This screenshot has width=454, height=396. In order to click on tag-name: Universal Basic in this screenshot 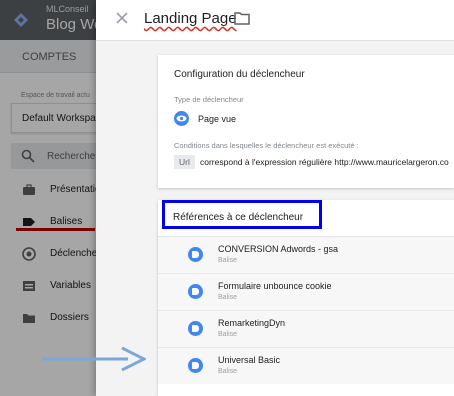, I will do `click(249, 360)`.